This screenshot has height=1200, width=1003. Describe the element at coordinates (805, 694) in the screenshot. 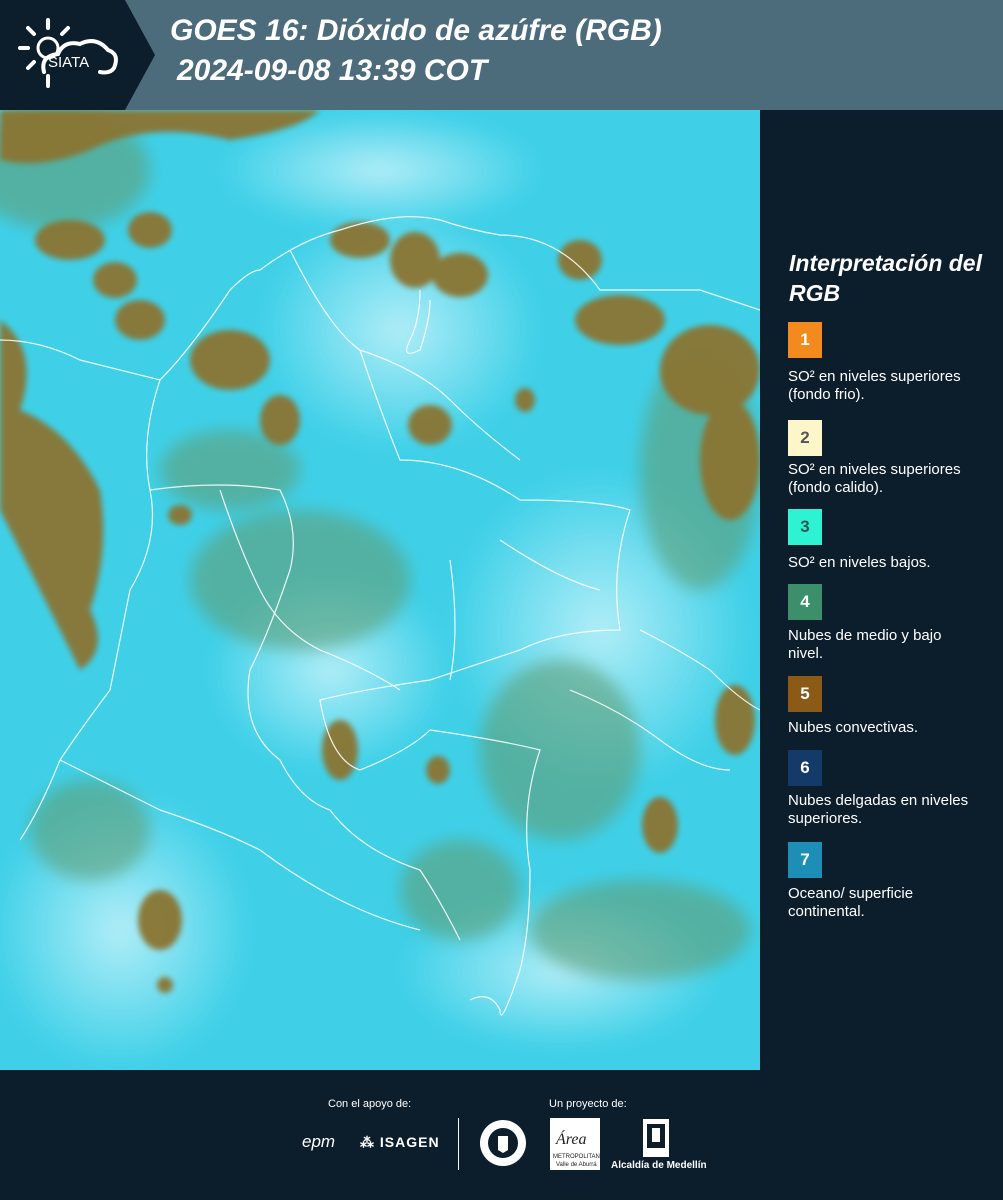

I see `legend-swatch-5: 5` at that location.